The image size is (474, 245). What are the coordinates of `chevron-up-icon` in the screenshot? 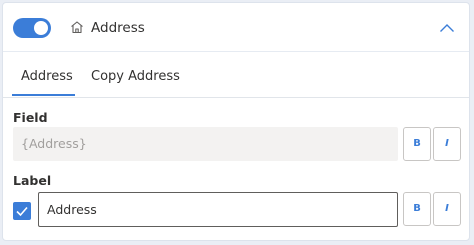 It's located at (447, 28).